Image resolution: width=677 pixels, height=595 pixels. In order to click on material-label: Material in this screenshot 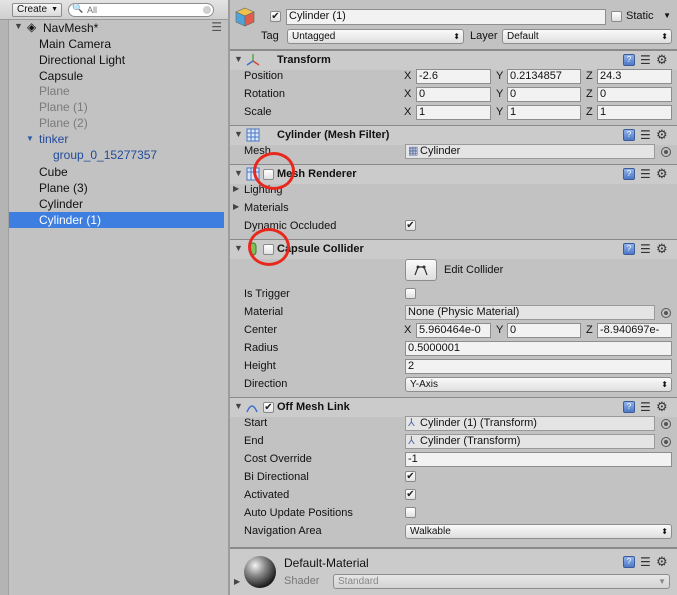, I will do `click(264, 312)`.